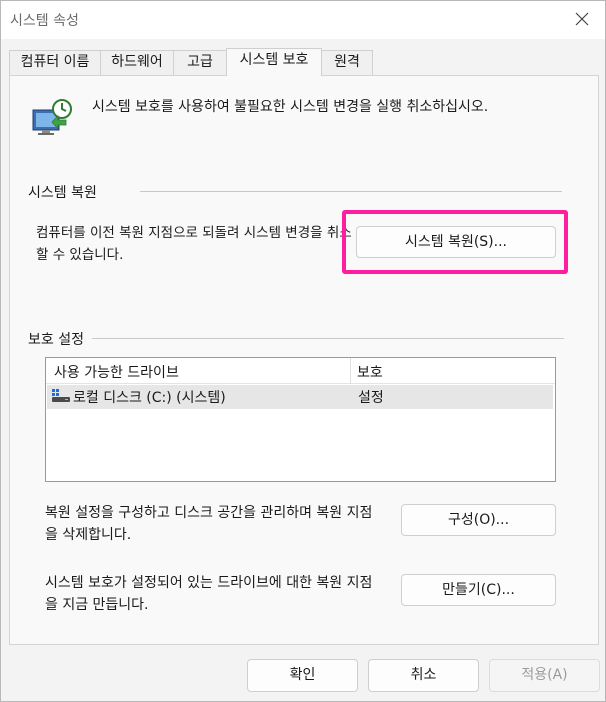 The image size is (606, 702). I want to click on restore-group-divider, so click(351, 191).